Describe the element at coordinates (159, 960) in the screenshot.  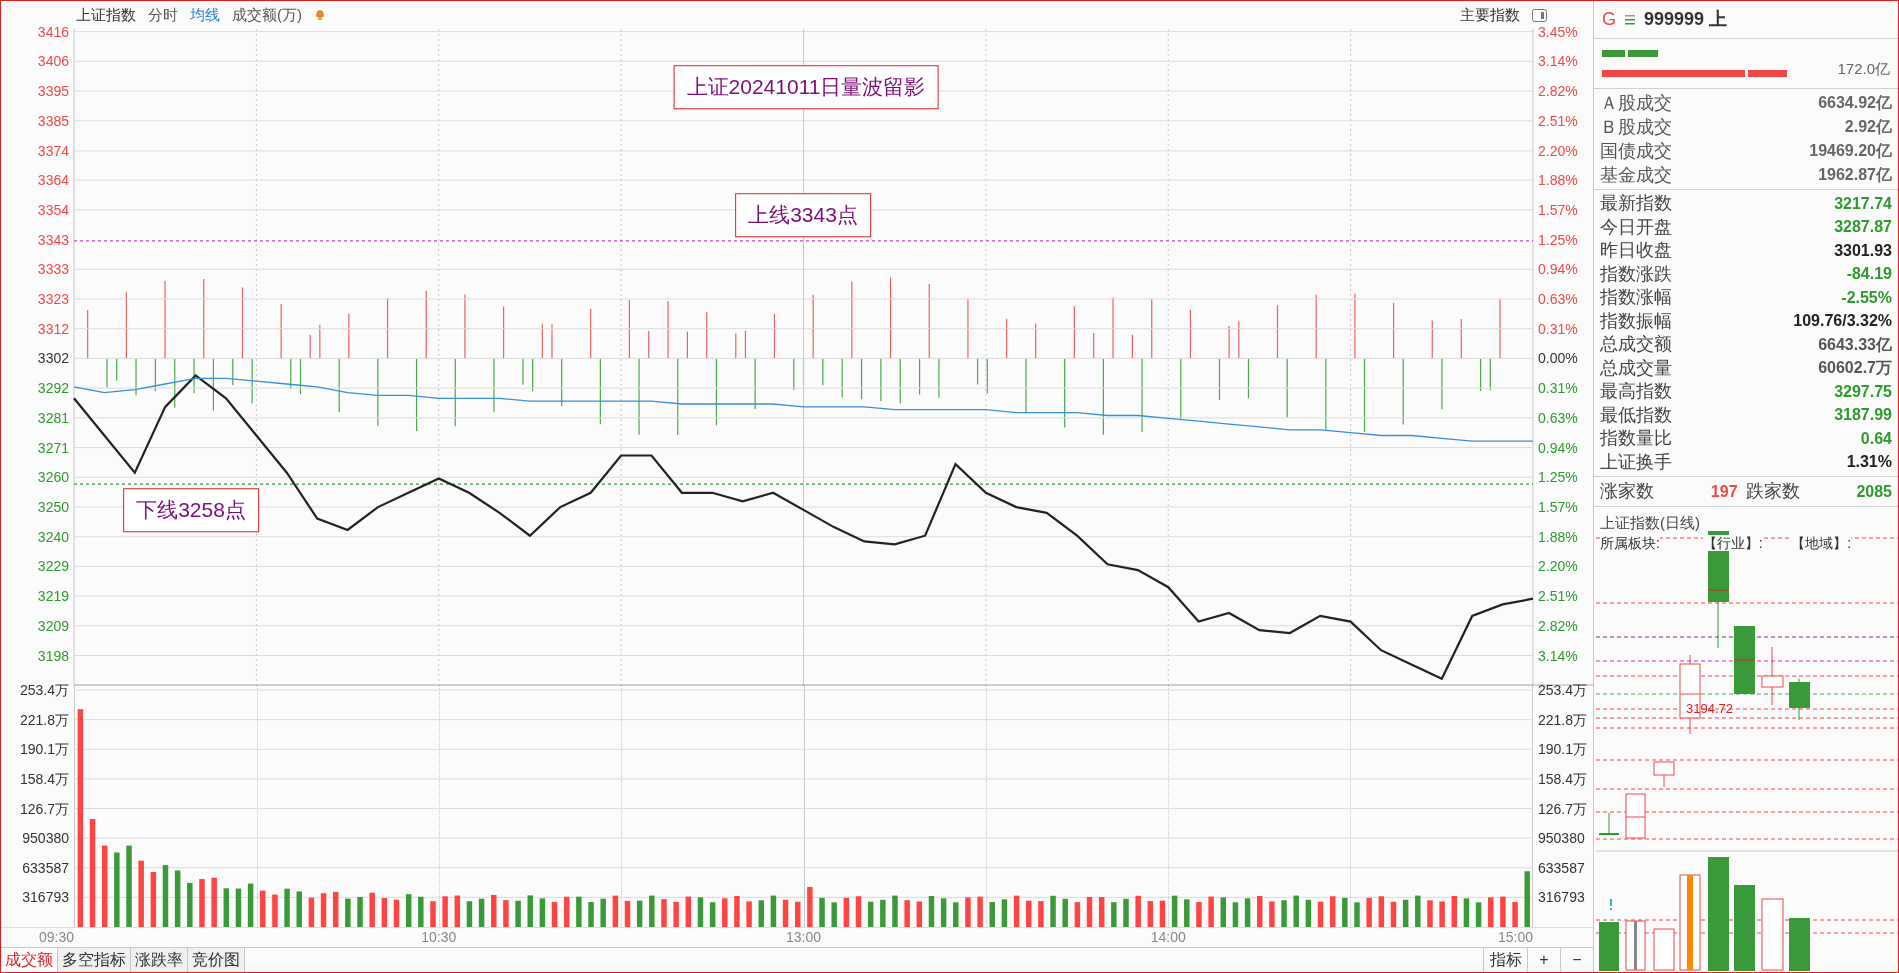
I see `bottom-tab: 涨跌率` at that location.